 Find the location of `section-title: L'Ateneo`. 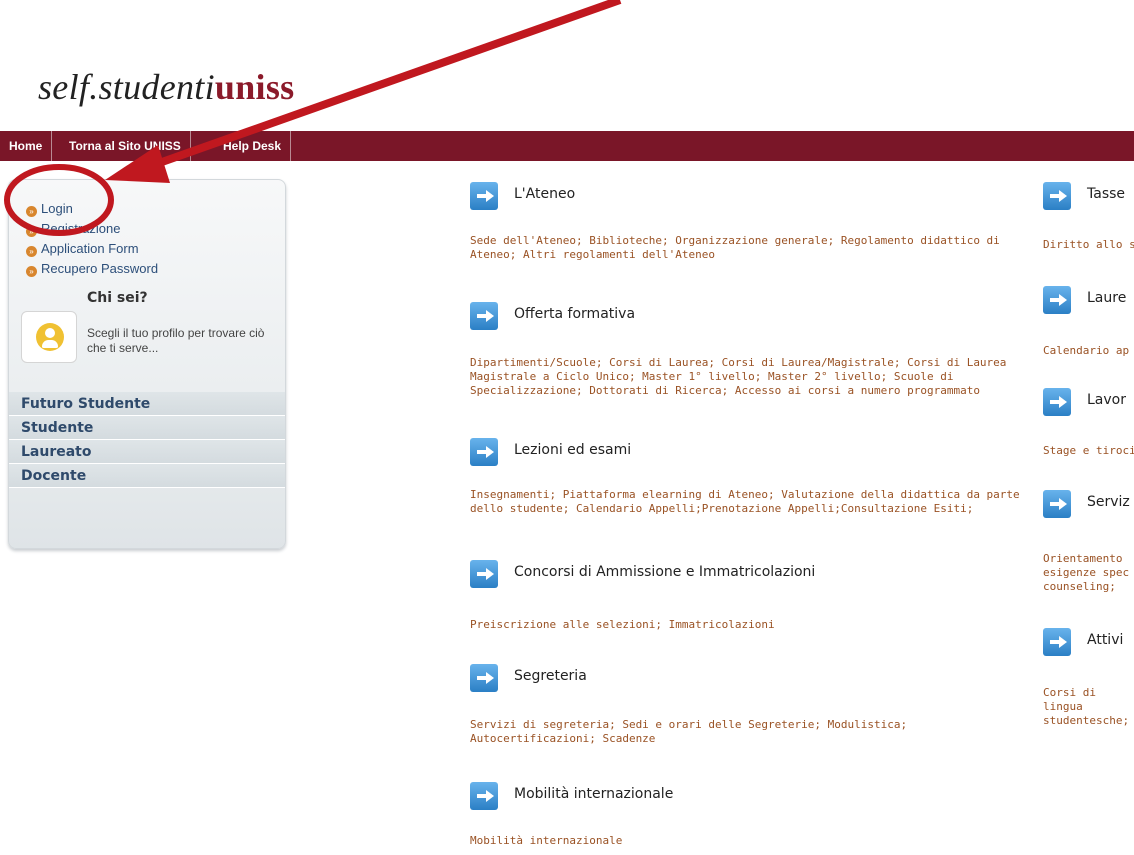

section-title: L'Ateneo is located at coordinates (544, 194).